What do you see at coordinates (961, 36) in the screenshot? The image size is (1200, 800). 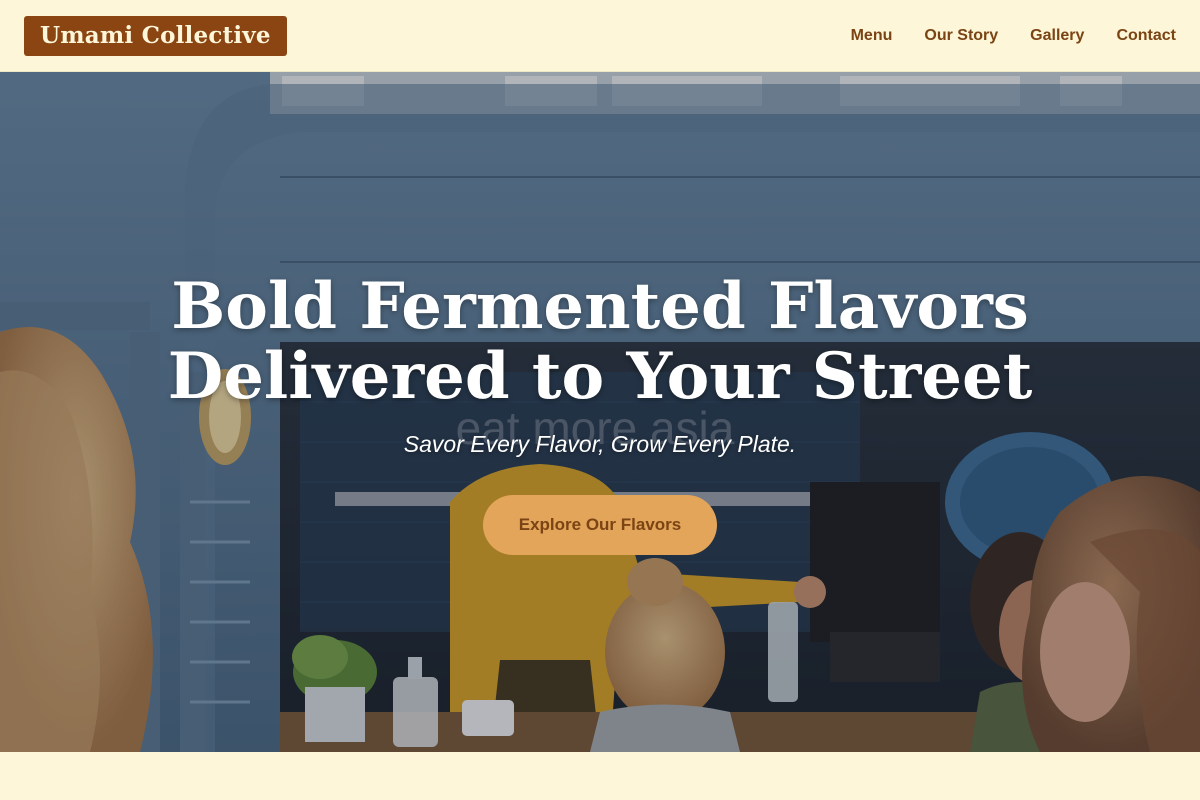 I see `nav-link-our-story: Our Story` at bounding box center [961, 36].